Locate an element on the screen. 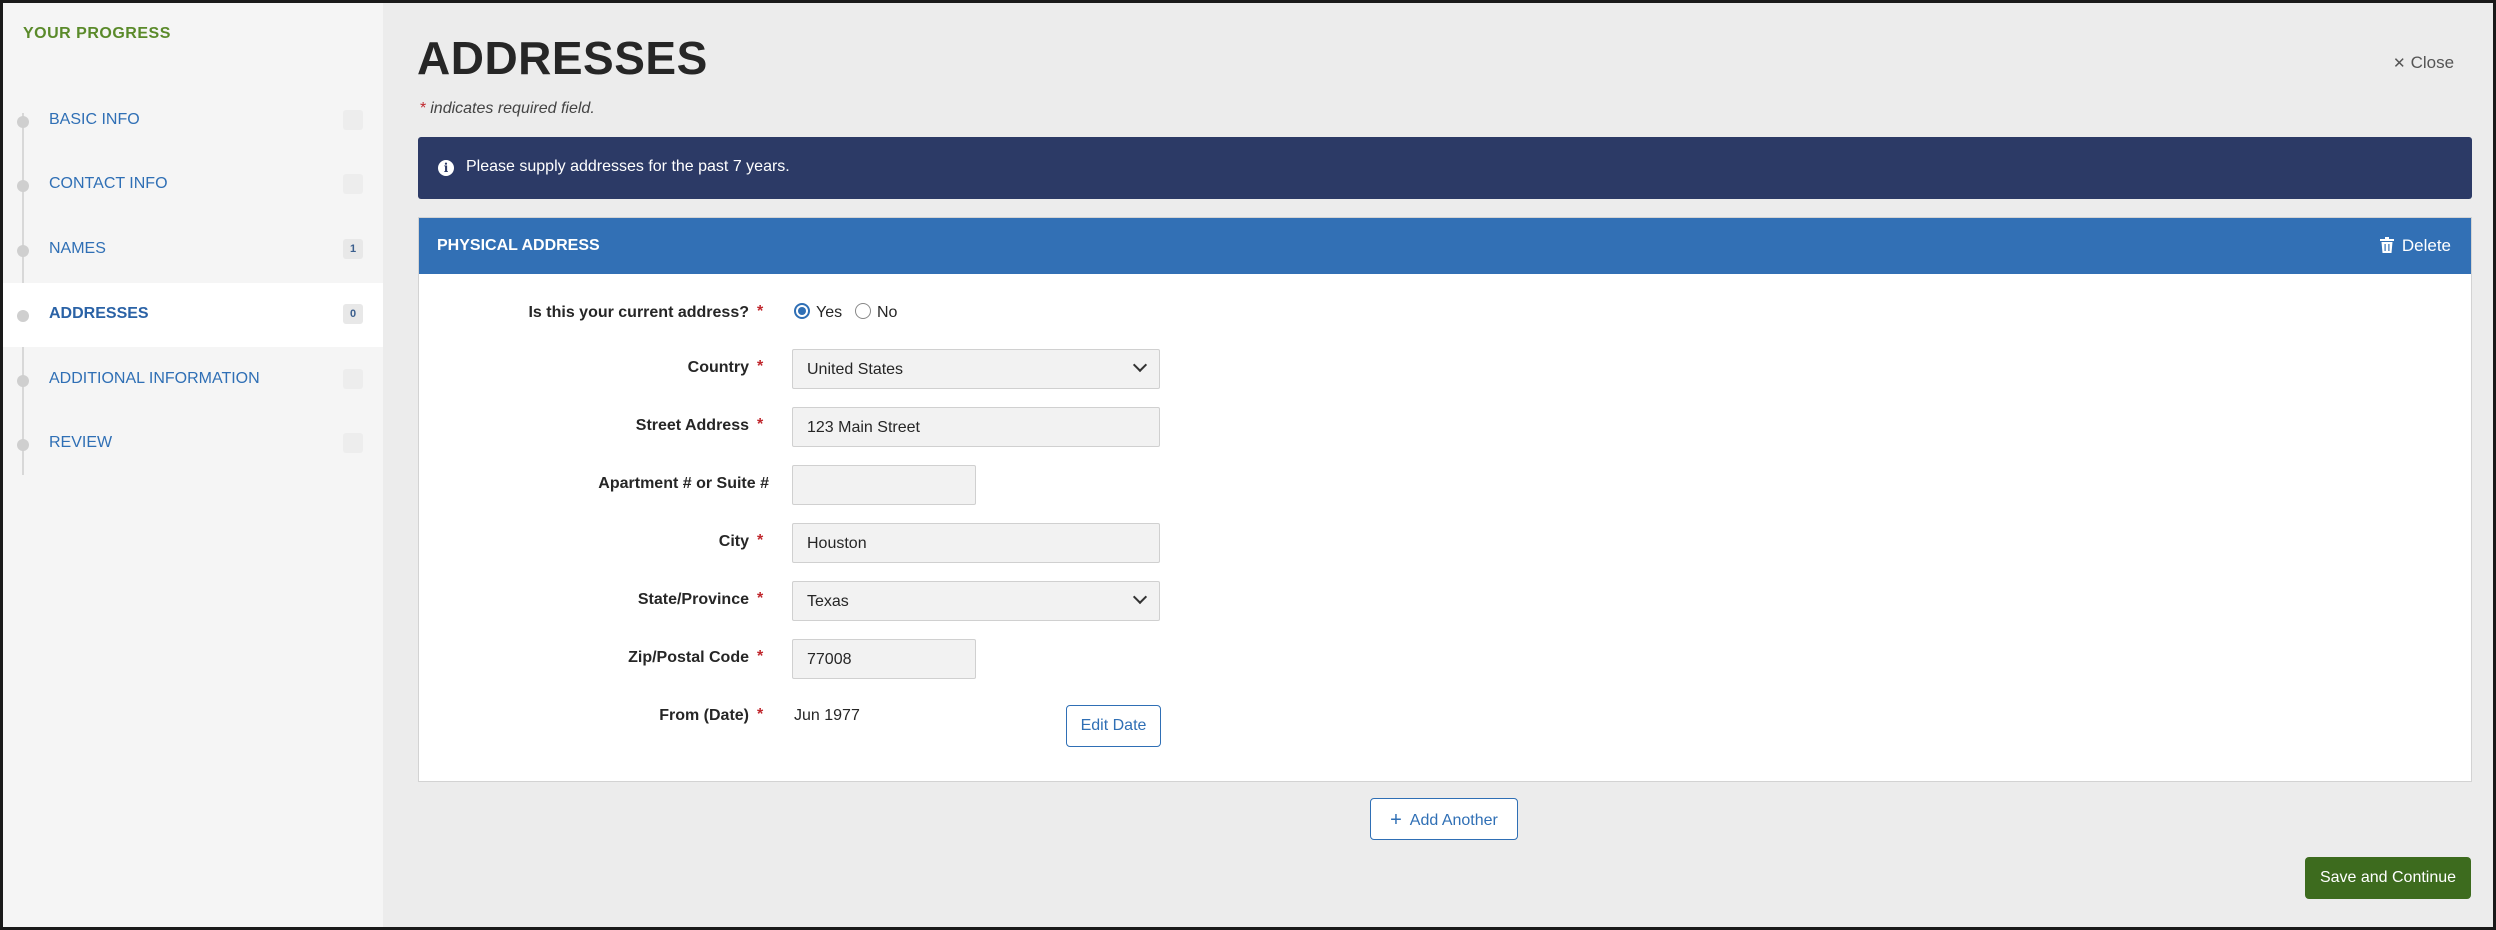  trash-icon is located at coordinates (2386, 245).